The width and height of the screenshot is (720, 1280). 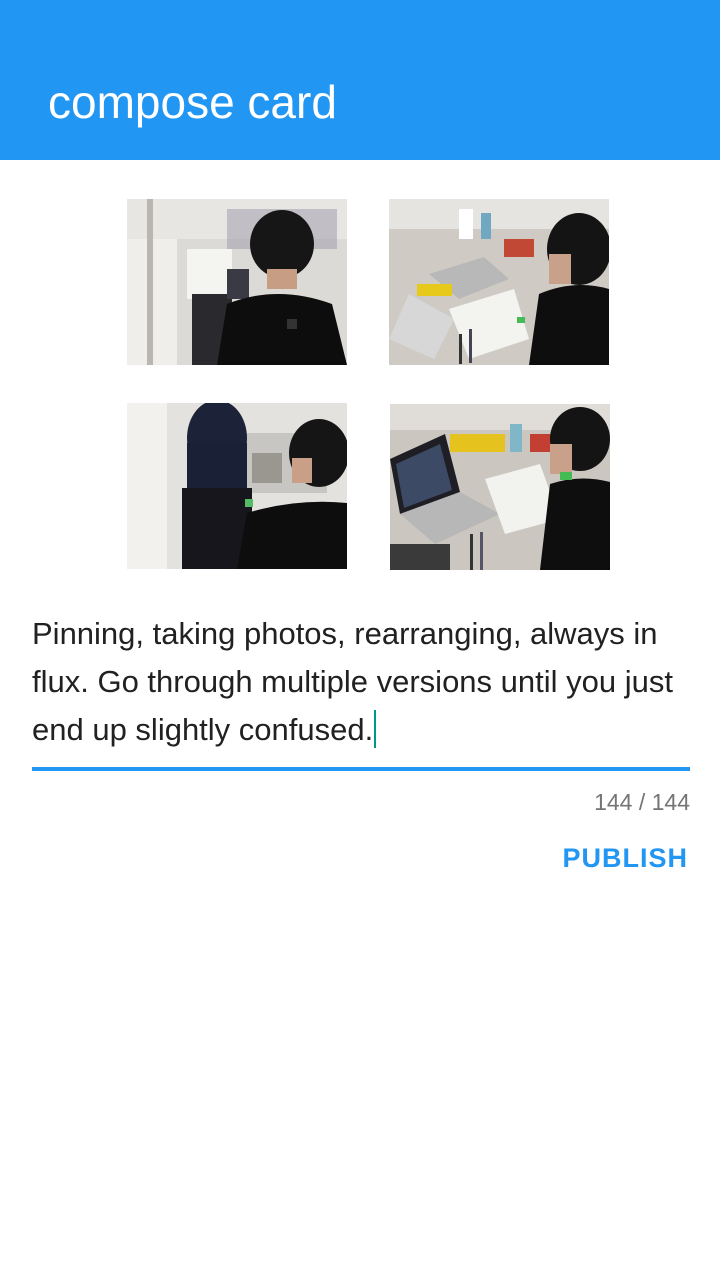 What do you see at coordinates (361, 769) in the screenshot?
I see `caption-underline` at bounding box center [361, 769].